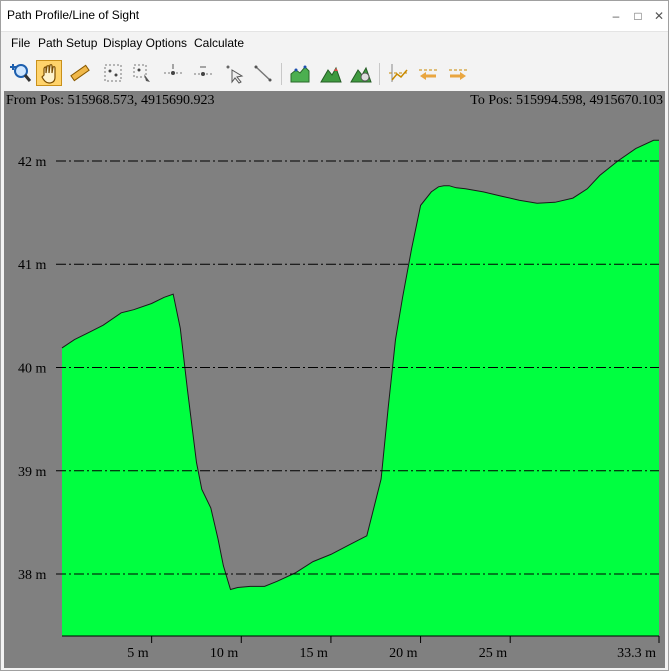 Image resolution: width=669 pixels, height=671 pixels. I want to click on select-points-button, so click(113, 73).